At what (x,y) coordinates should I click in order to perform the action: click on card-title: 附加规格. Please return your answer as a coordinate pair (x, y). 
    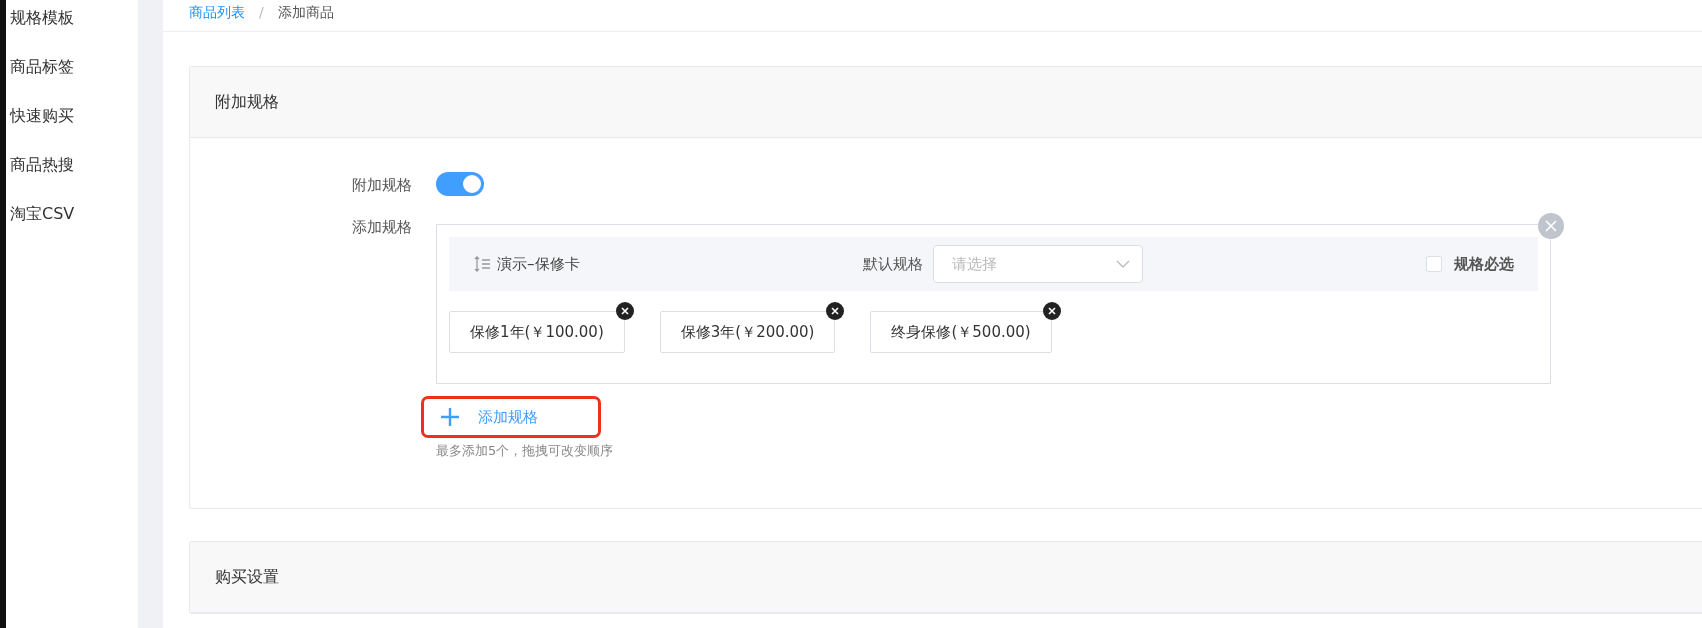
    Looking at the image, I should click on (247, 102).